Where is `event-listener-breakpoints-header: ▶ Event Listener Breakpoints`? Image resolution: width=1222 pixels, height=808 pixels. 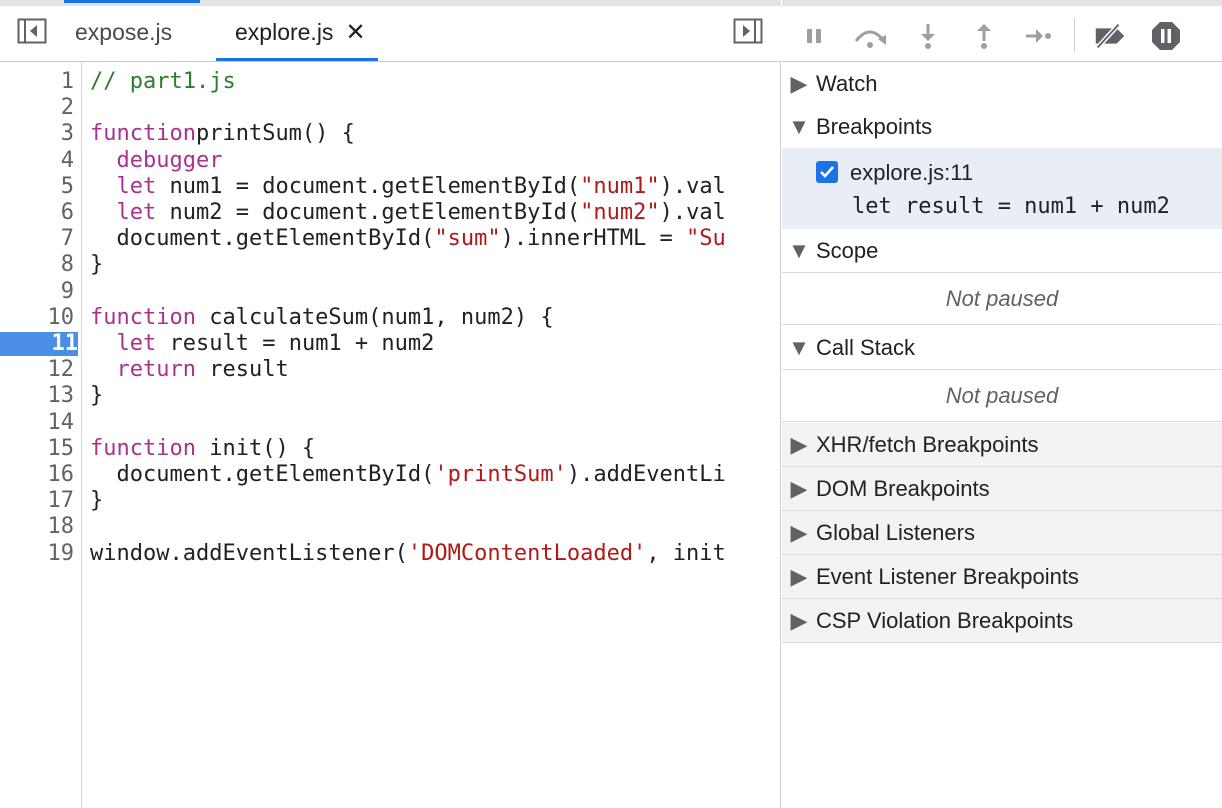 event-listener-breakpoints-header: ▶ Event Listener Breakpoints is located at coordinates (1002, 577).